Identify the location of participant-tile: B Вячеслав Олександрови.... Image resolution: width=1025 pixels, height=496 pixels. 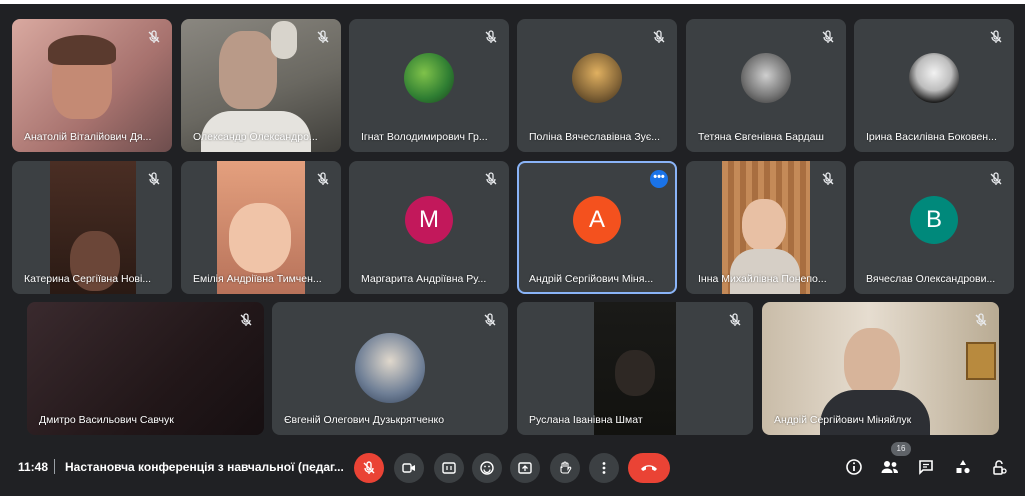
(934, 227).